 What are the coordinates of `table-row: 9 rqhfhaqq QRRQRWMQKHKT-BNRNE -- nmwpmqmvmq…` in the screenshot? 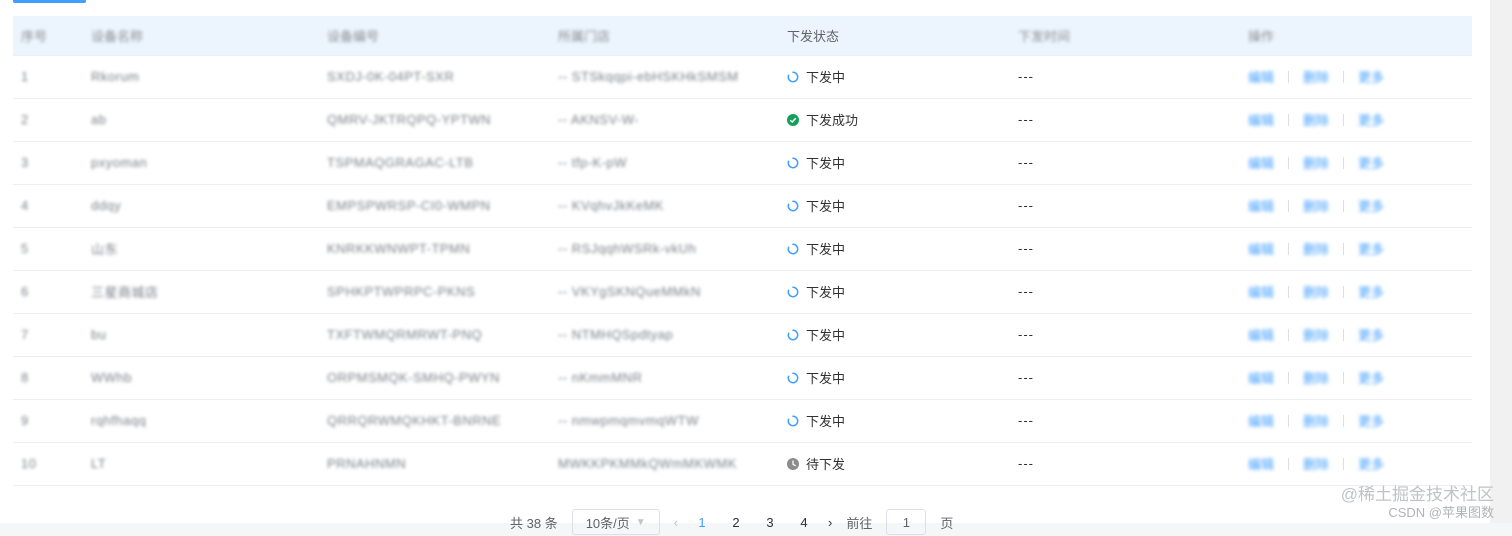 It's located at (742, 421).